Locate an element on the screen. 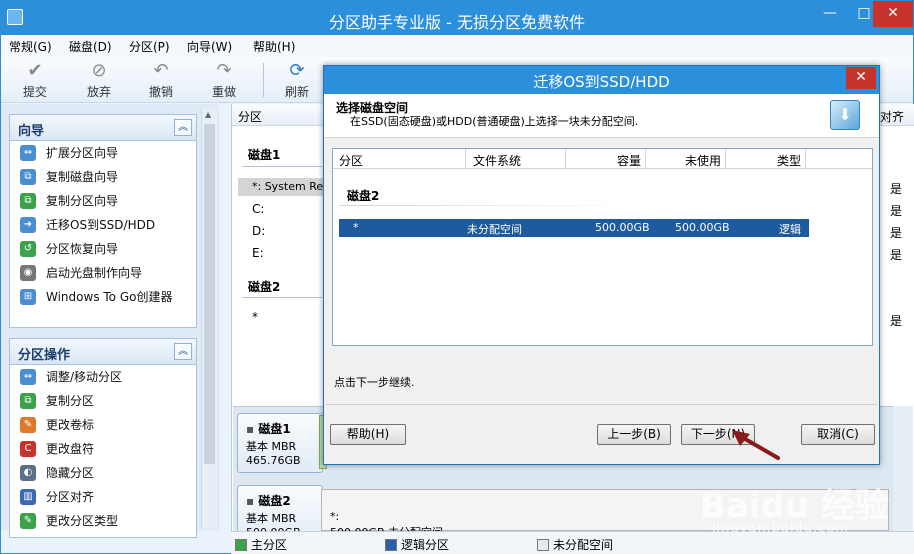  redo-button: ↷ 重做 is located at coordinates (224, 80).